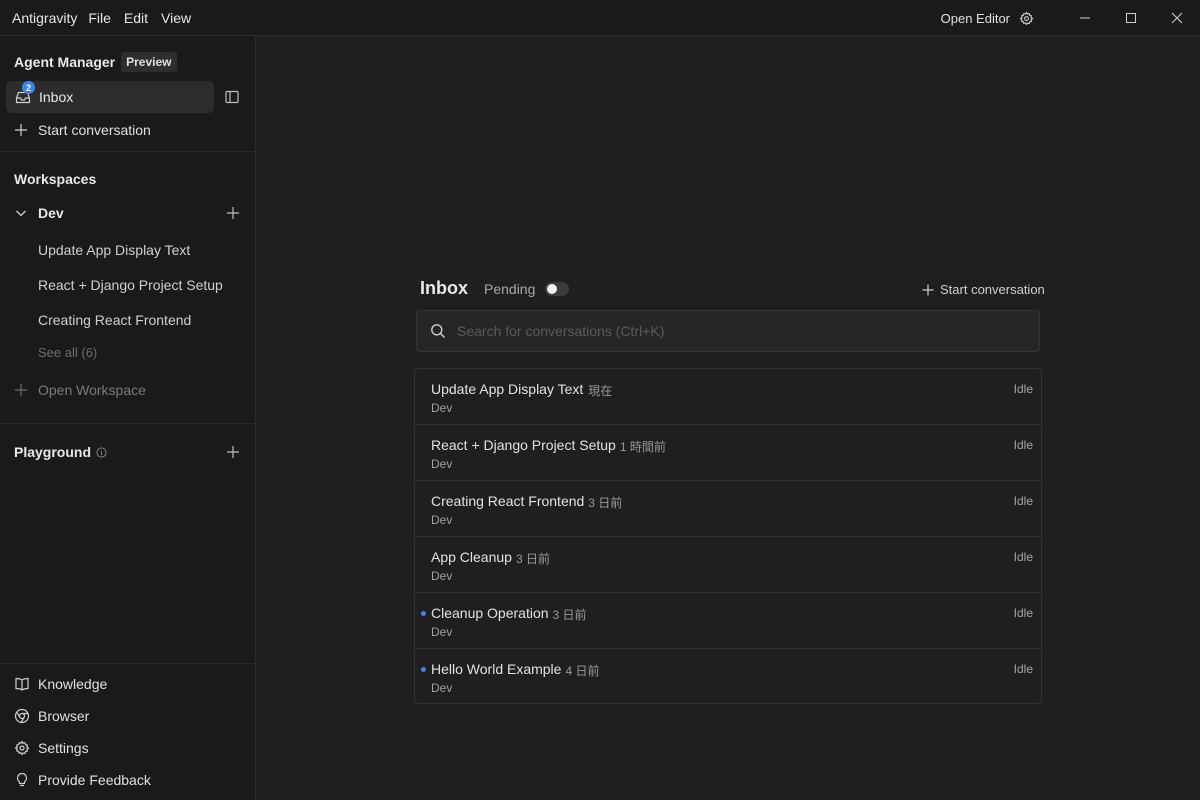  What do you see at coordinates (737, 331) in the screenshot?
I see `search-input` at bounding box center [737, 331].